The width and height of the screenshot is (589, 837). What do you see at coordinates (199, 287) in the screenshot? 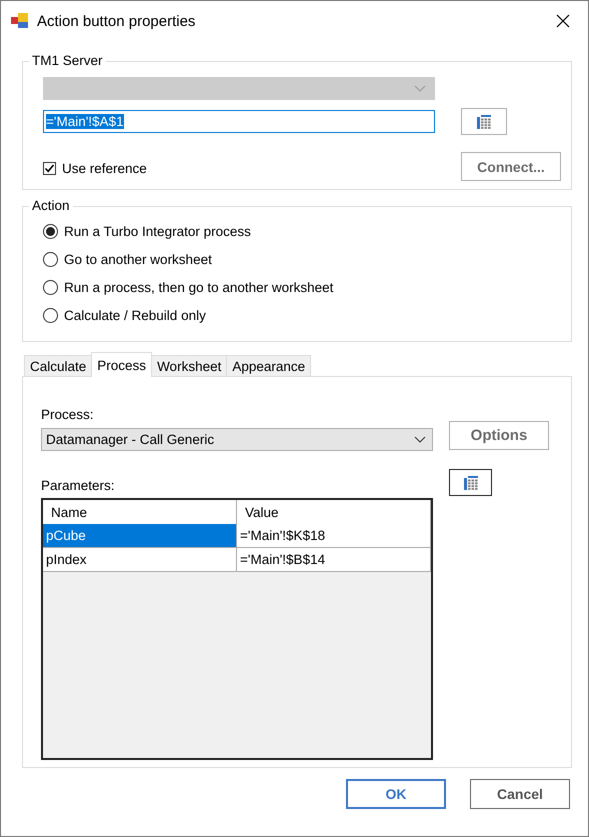
I see `radio-label: Run a process, then go to another worksheet` at bounding box center [199, 287].